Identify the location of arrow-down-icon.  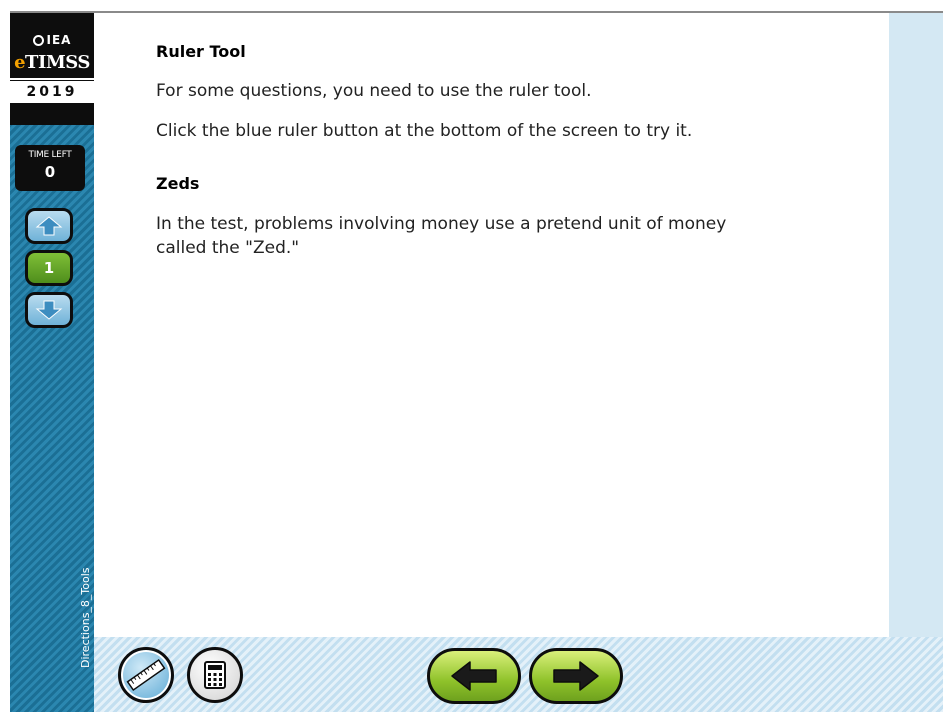
(49, 310).